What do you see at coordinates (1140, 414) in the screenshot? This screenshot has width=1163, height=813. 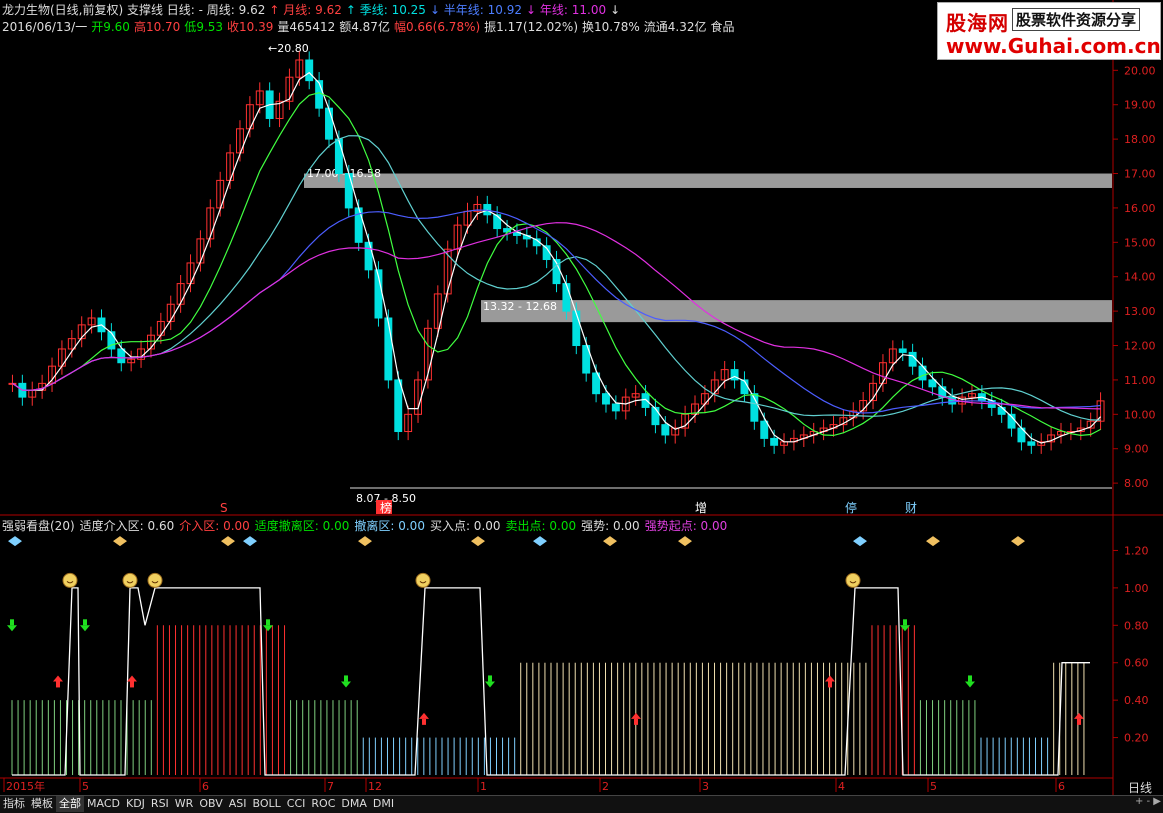 I see `price-axis-label: 10.00` at bounding box center [1140, 414].